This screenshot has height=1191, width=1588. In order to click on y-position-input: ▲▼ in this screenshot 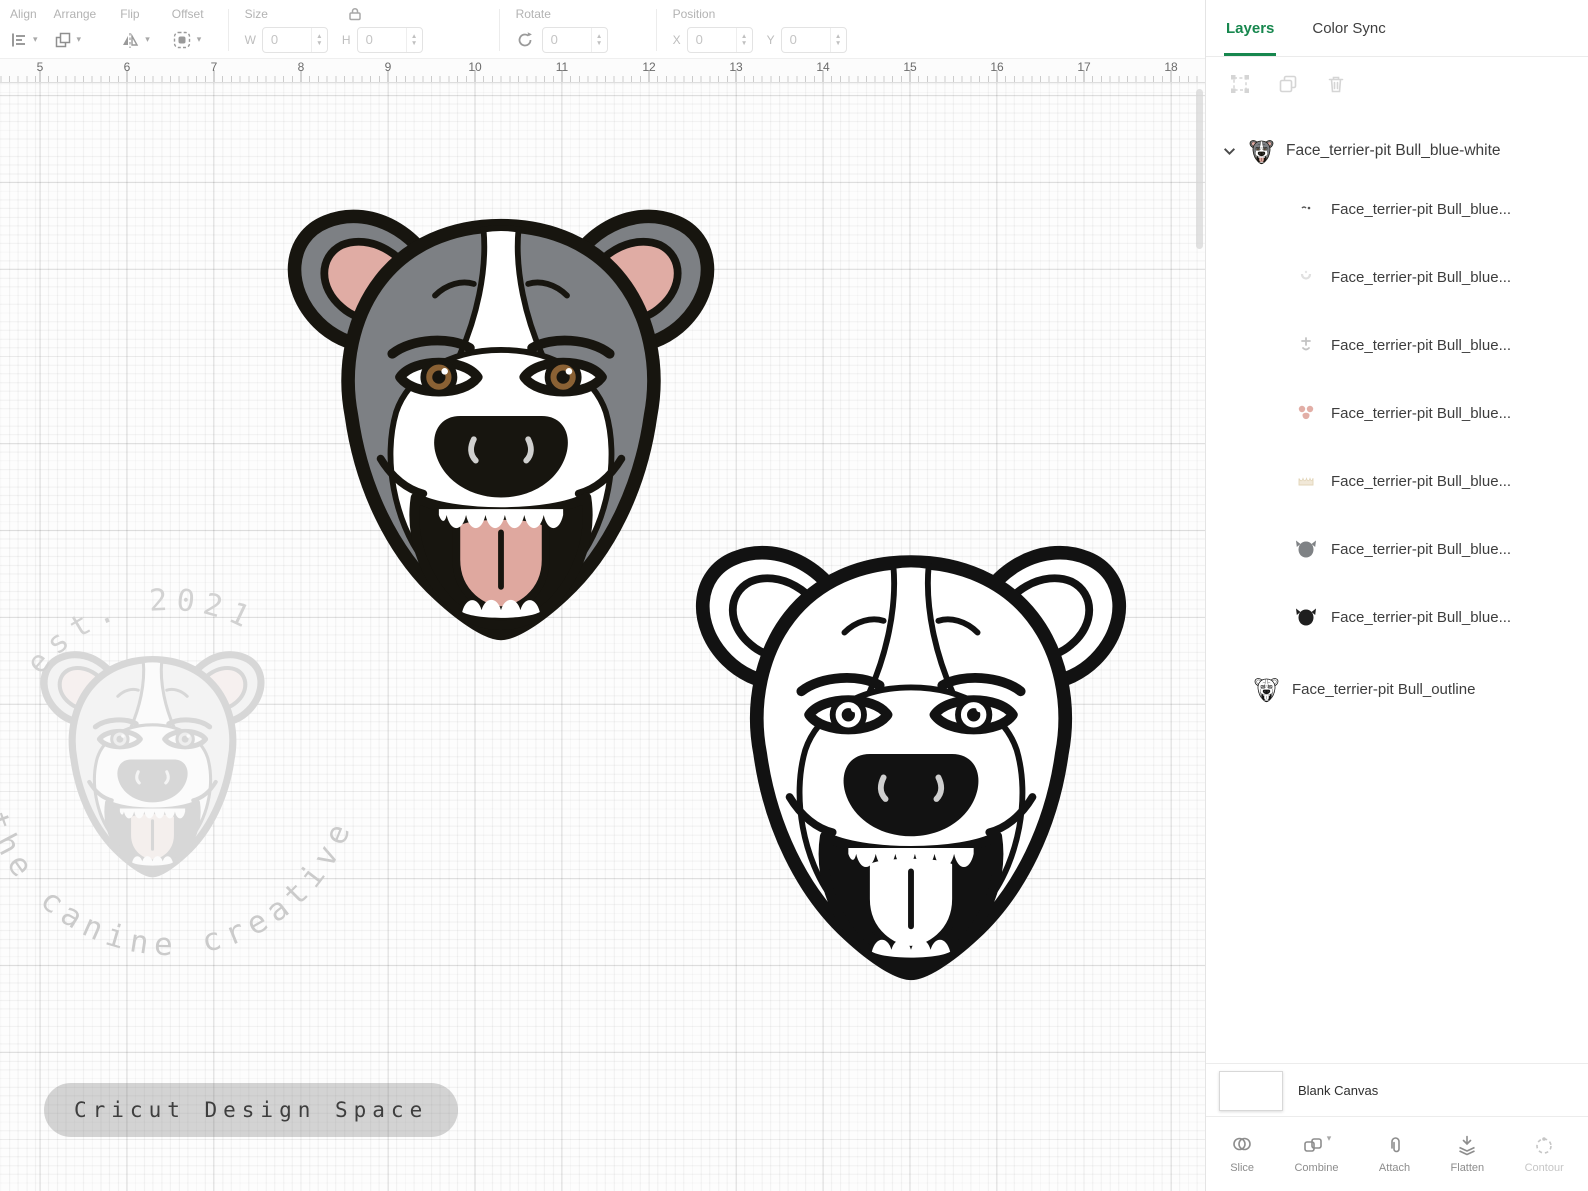, I will do `click(813, 39)`.